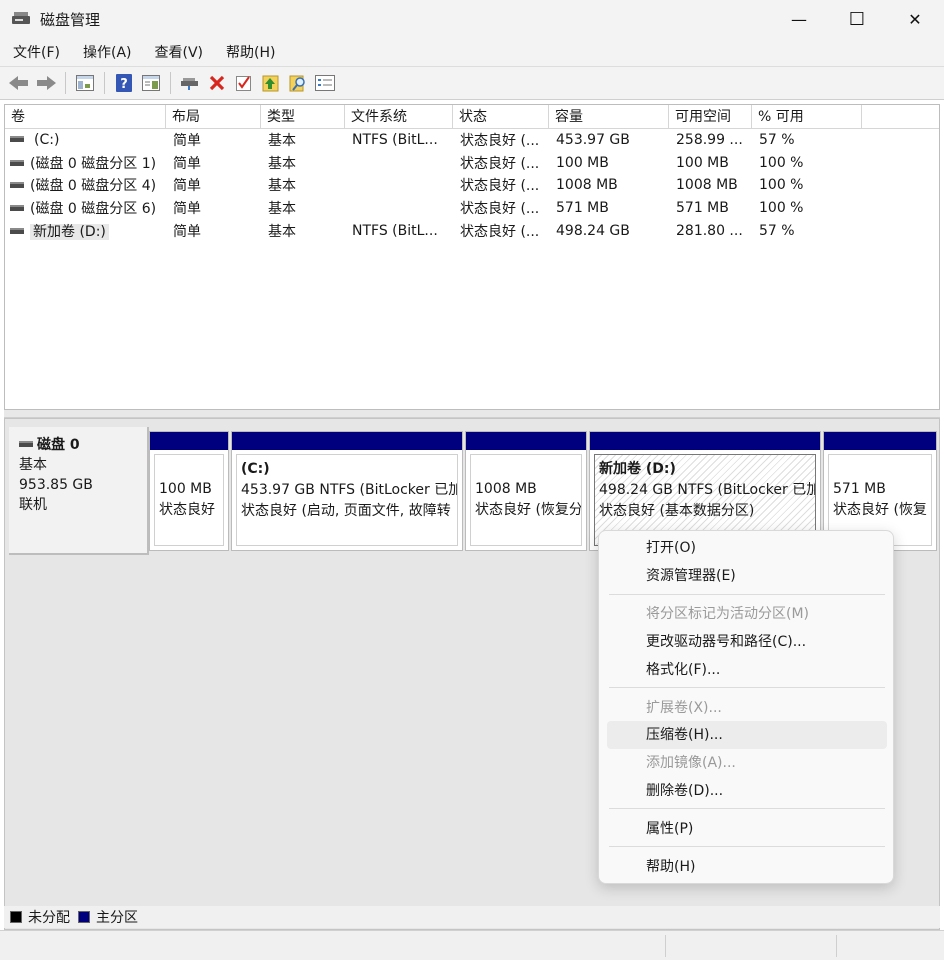 The image size is (944, 960). I want to click on menu-open: 打开(O), so click(747, 548).